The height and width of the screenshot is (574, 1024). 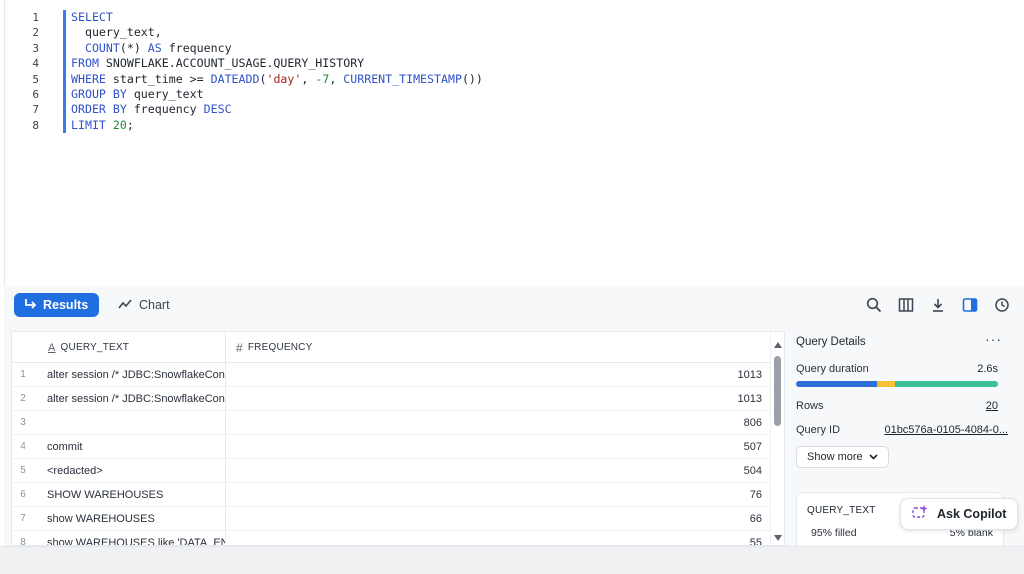 What do you see at coordinates (23, 422) in the screenshot?
I see `row-number: 3` at bounding box center [23, 422].